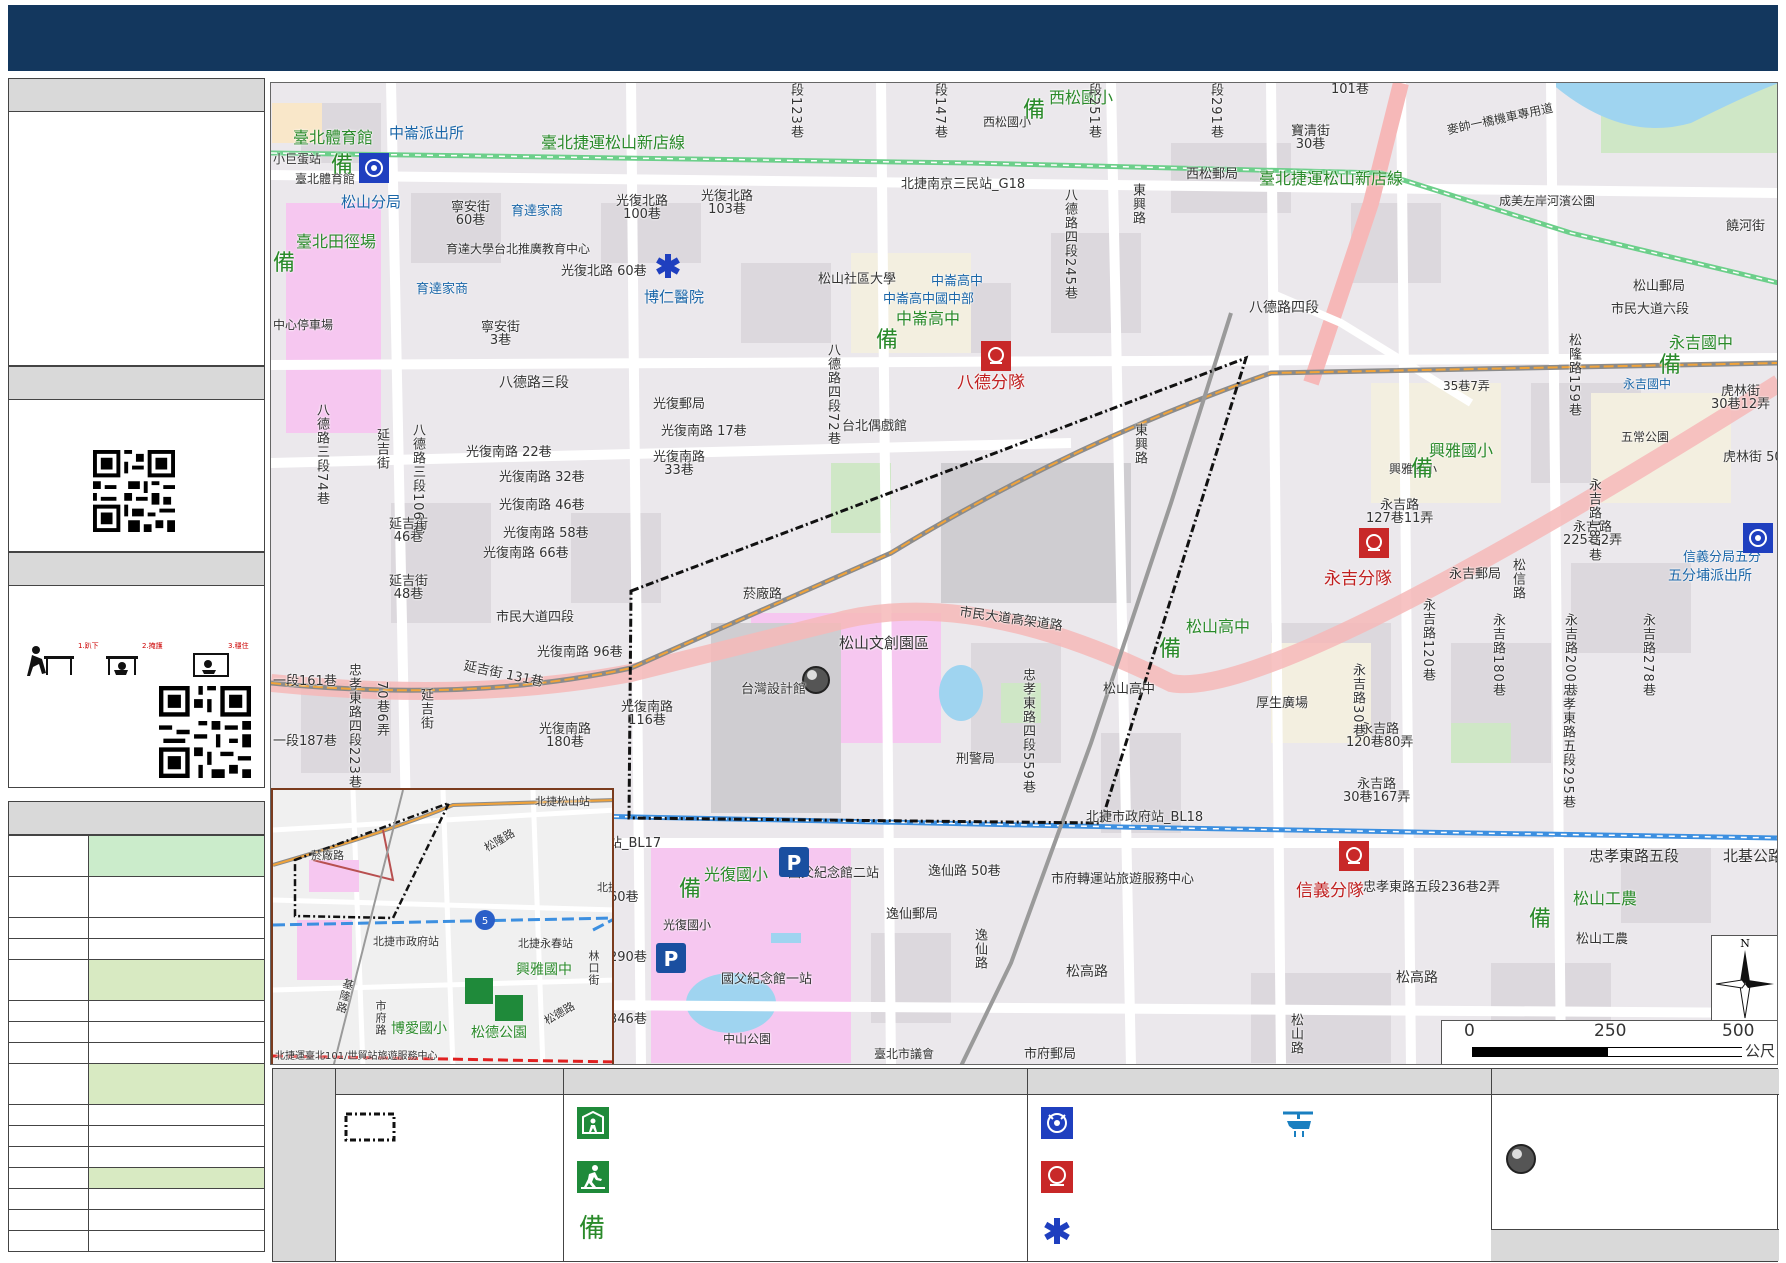 This screenshot has height=1263, width=1786. Describe the element at coordinates (884, 643) in the screenshot. I see `map-label: 松山文創園區` at that location.